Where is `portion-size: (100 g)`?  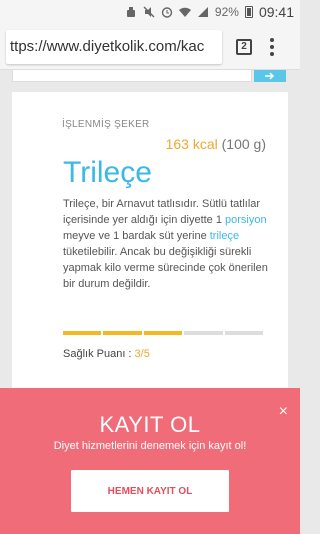 portion-size: (100 g) is located at coordinates (243, 144).